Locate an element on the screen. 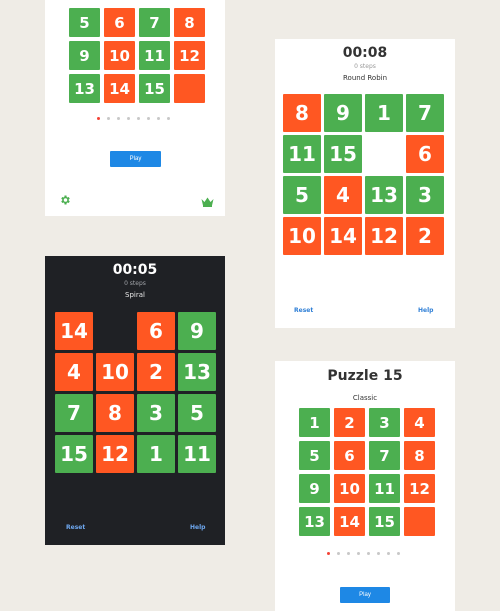 Image resolution: width=500 pixels, height=611 pixels. mode-label: Spiral is located at coordinates (135, 295).